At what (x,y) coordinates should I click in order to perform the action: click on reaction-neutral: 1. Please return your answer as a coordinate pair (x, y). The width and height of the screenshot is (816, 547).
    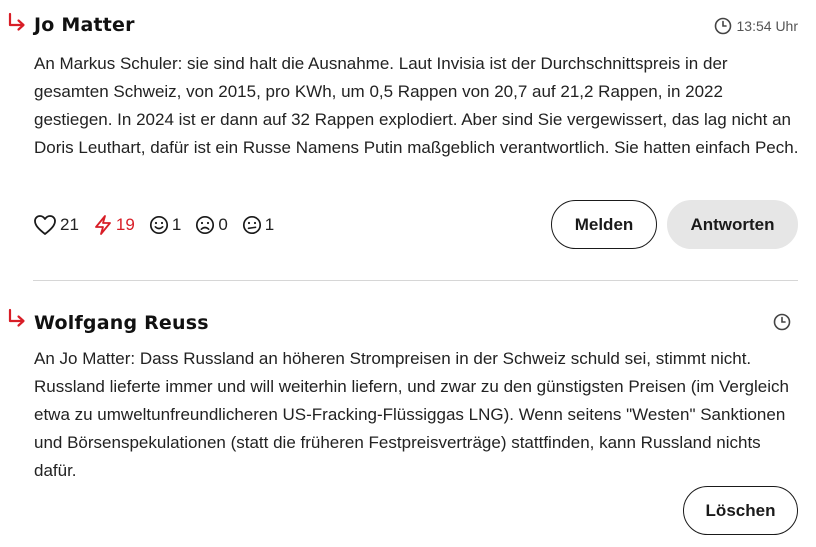
    Looking at the image, I should click on (258, 225).